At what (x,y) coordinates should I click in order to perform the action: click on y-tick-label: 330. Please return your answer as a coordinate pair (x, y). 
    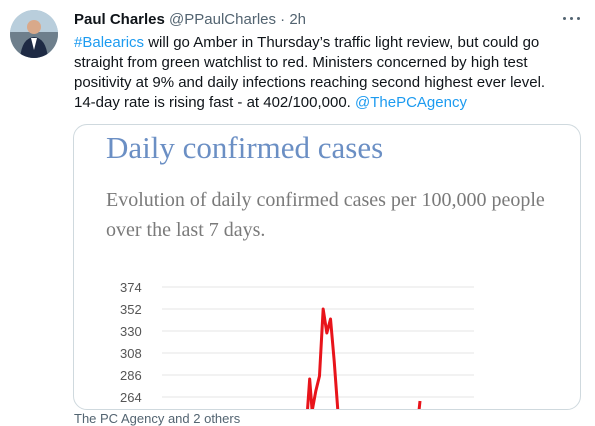
    Looking at the image, I should click on (131, 331).